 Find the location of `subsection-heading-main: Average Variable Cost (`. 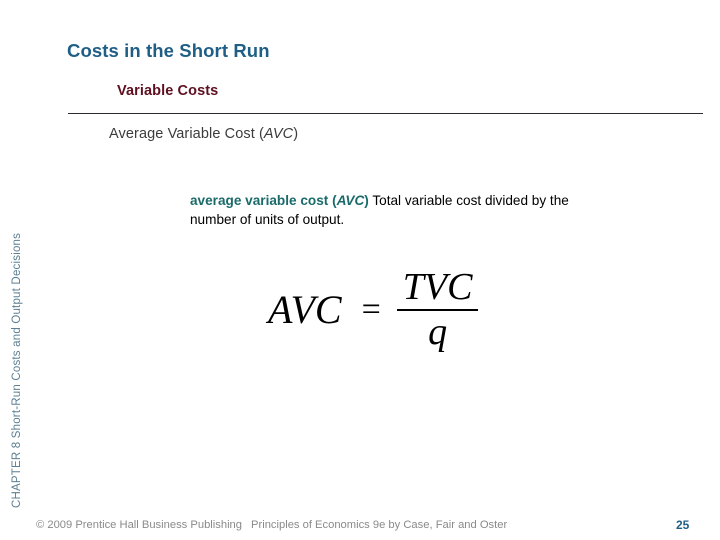

subsection-heading-main: Average Variable Cost ( is located at coordinates (186, 134).